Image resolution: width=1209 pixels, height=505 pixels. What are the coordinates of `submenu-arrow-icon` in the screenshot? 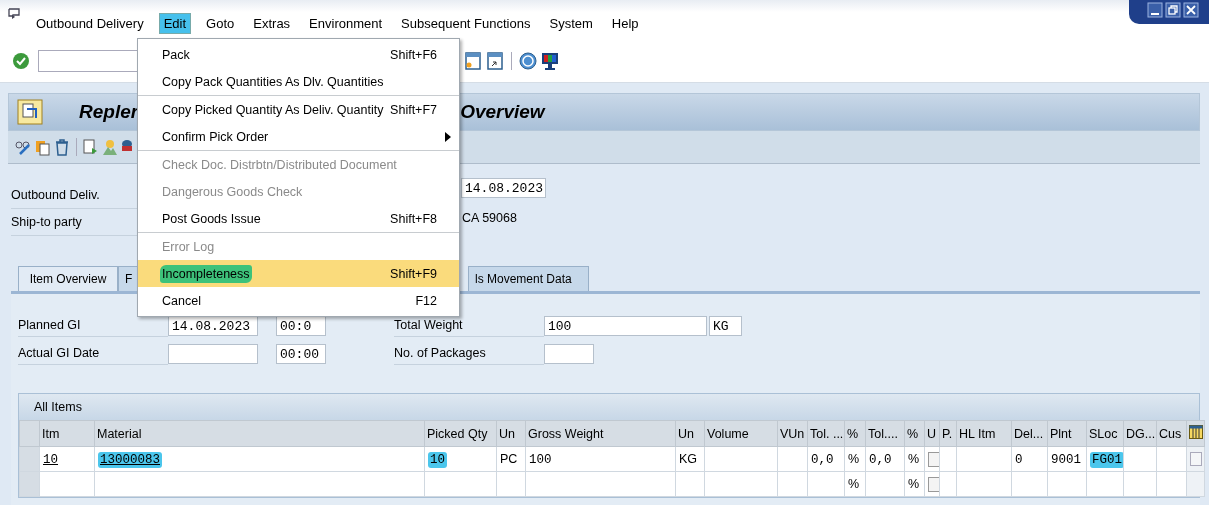 It's located at (448, 137).